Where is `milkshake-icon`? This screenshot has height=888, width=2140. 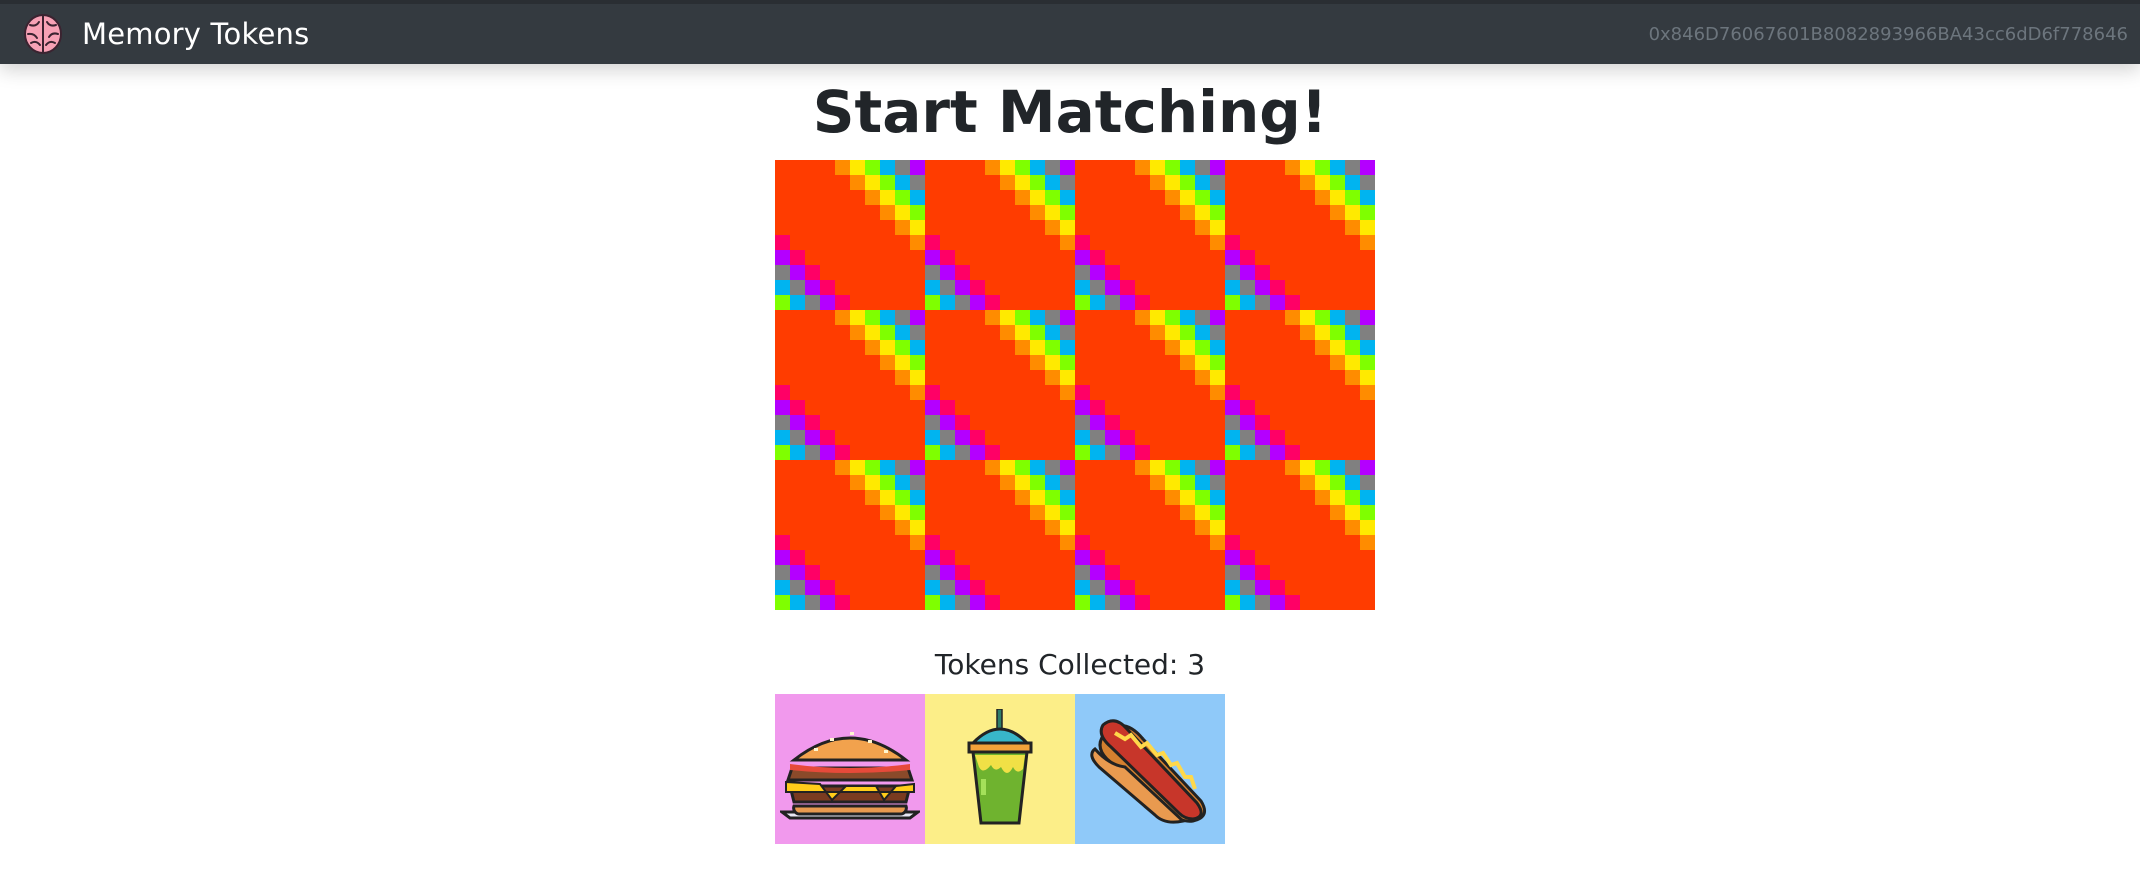 milkshake-icon is located at coordinates (1000, 767).